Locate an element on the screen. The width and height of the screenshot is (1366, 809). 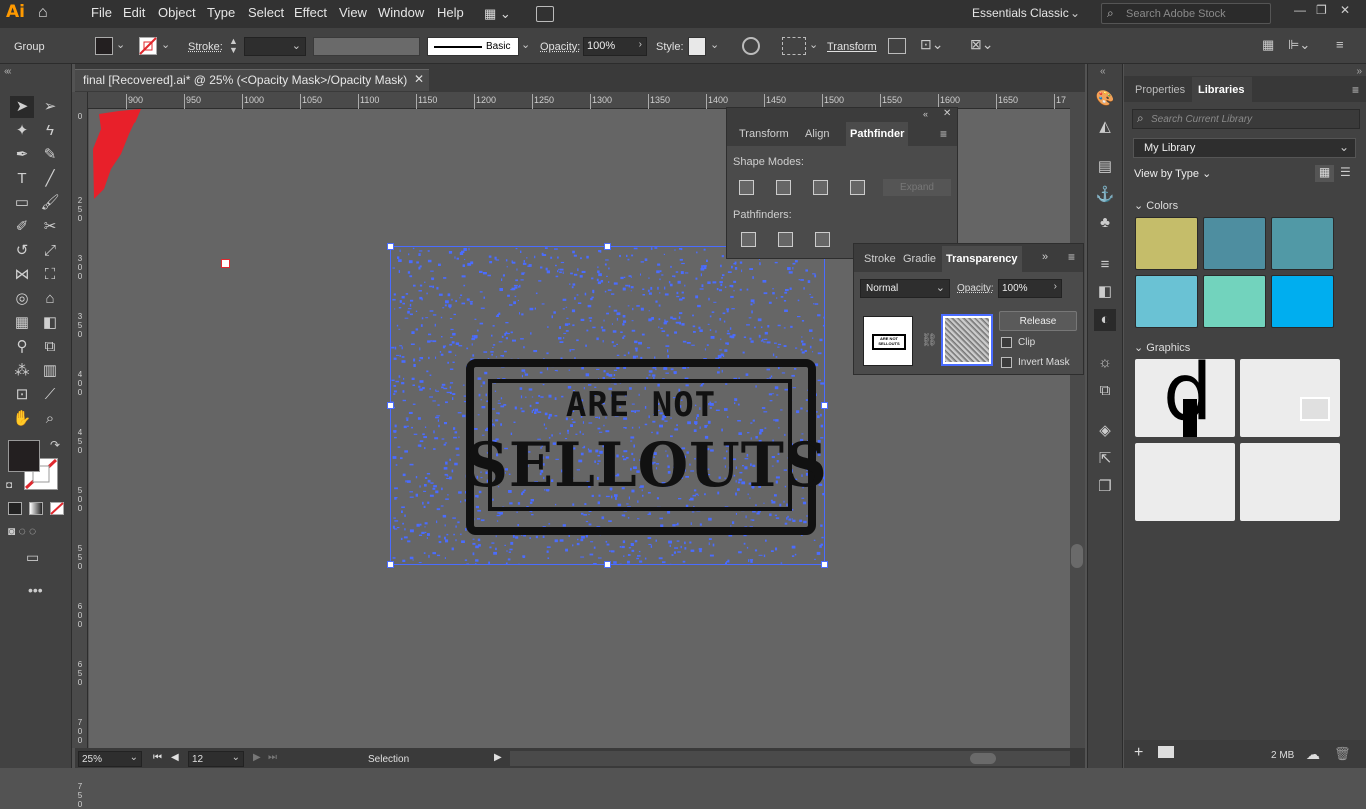
exclude-button is located at coordinates (857, 187).